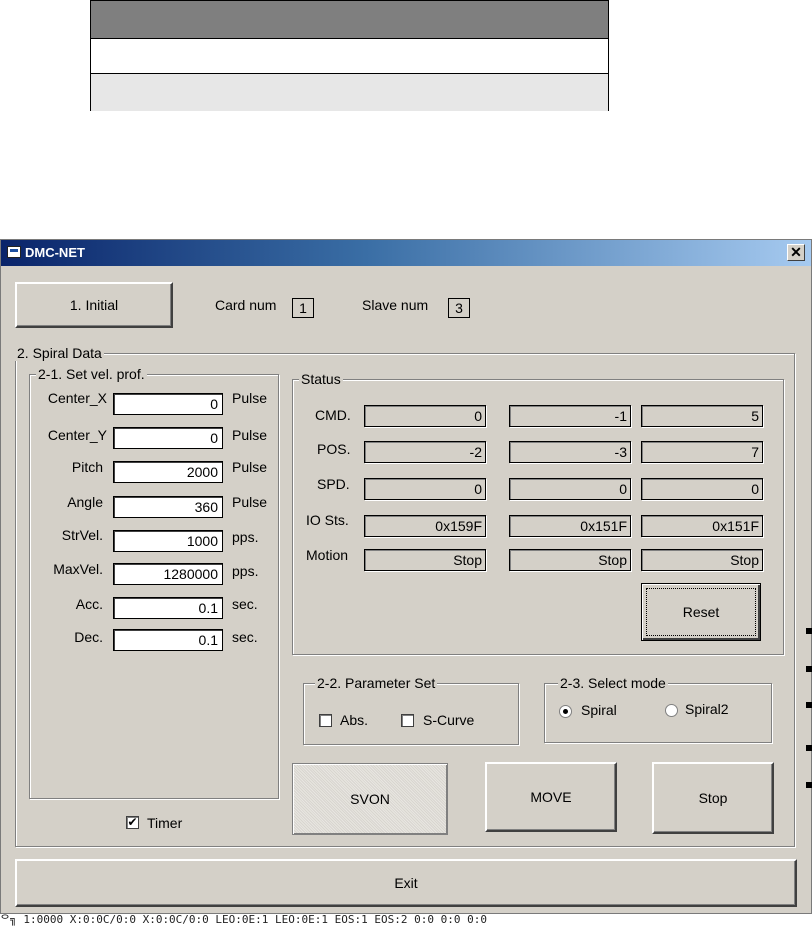  I want to click on status-title: Status, so click(321, 379).